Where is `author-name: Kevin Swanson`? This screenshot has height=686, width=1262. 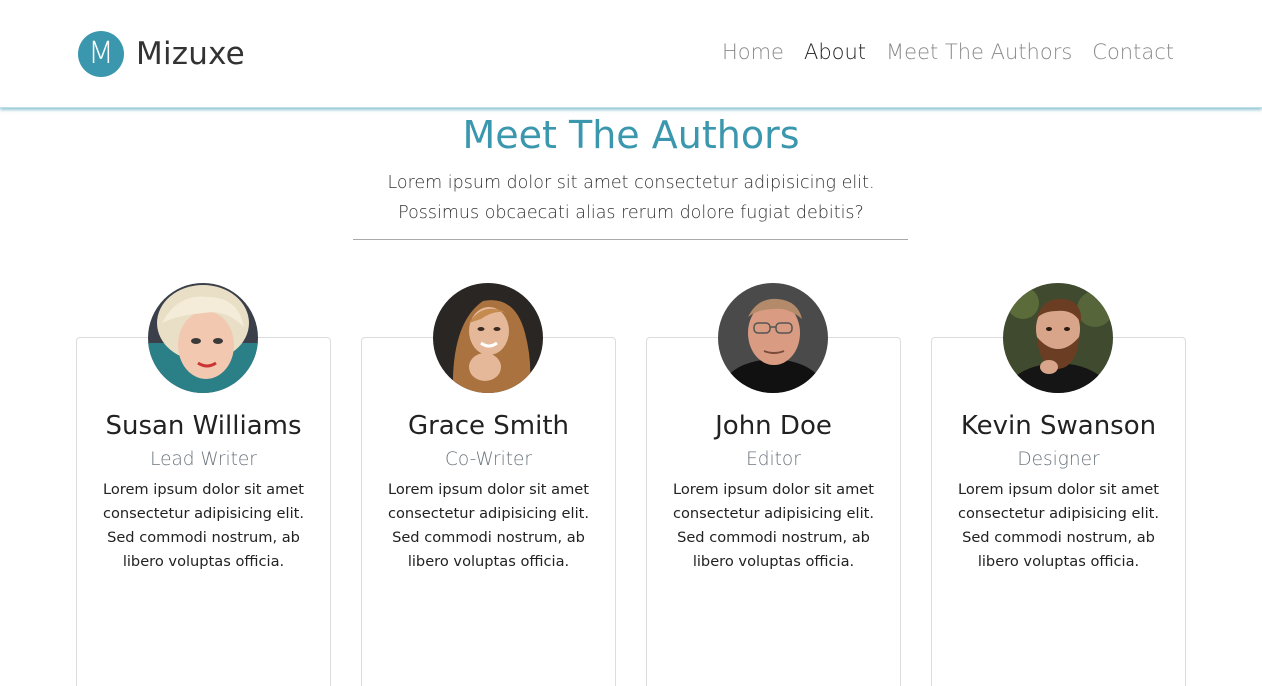
author-name: Kevin Swanson is located at coordinates (1058, 426).